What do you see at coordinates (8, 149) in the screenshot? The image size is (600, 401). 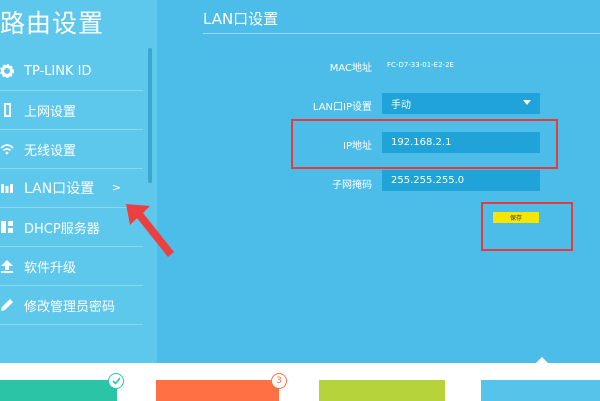 I see `wifi-icon` at bounding box center [8, 149].